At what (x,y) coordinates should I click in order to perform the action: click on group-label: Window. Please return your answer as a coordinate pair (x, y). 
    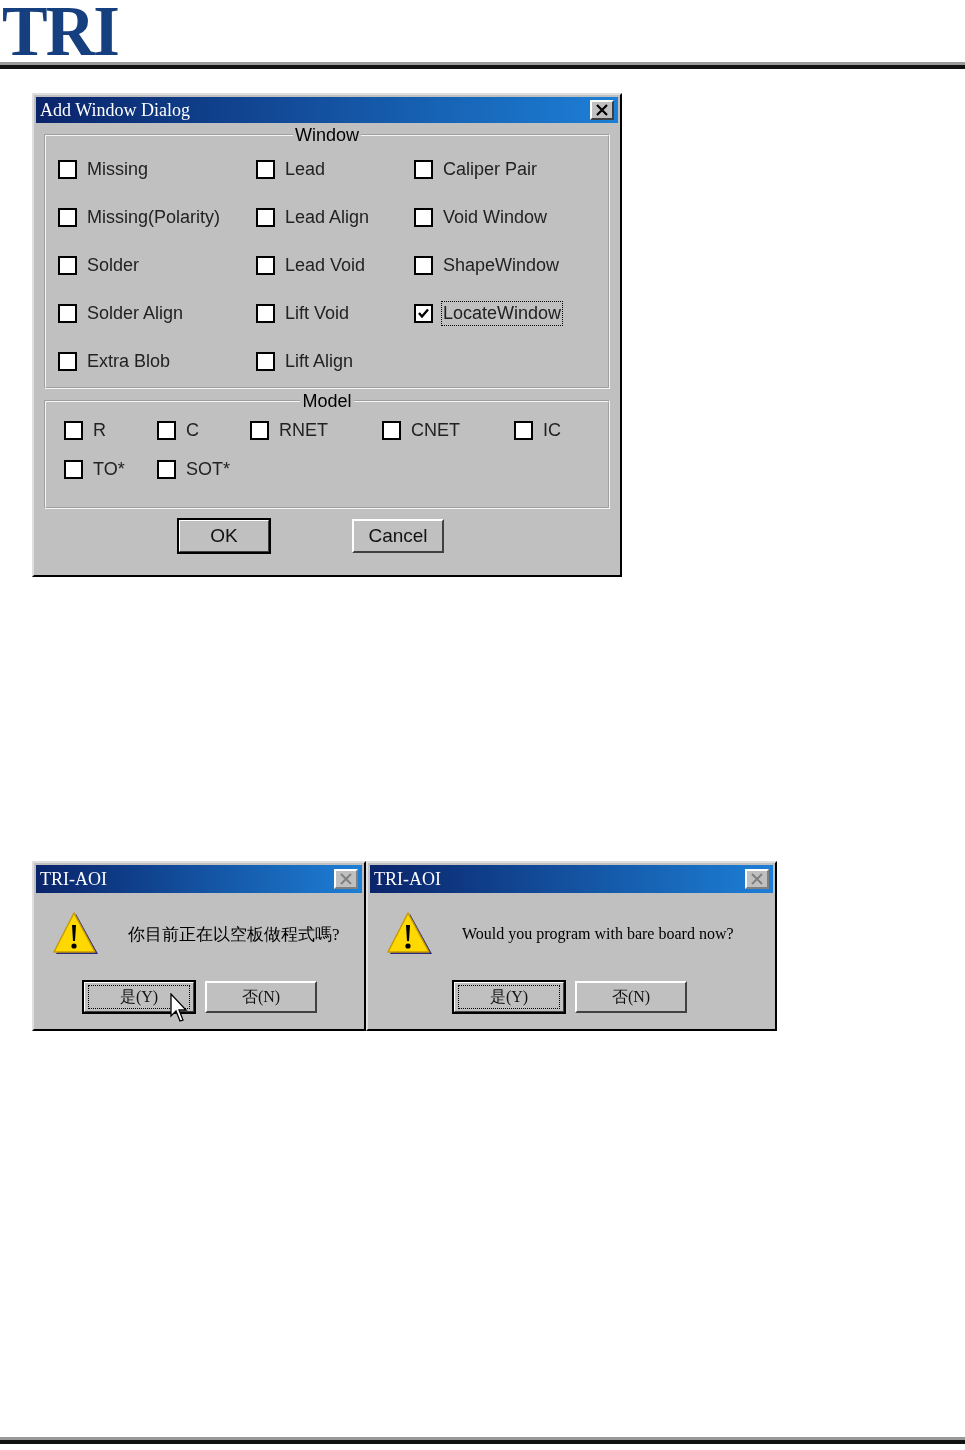
    Looking at the image, I should click on (327, 135).